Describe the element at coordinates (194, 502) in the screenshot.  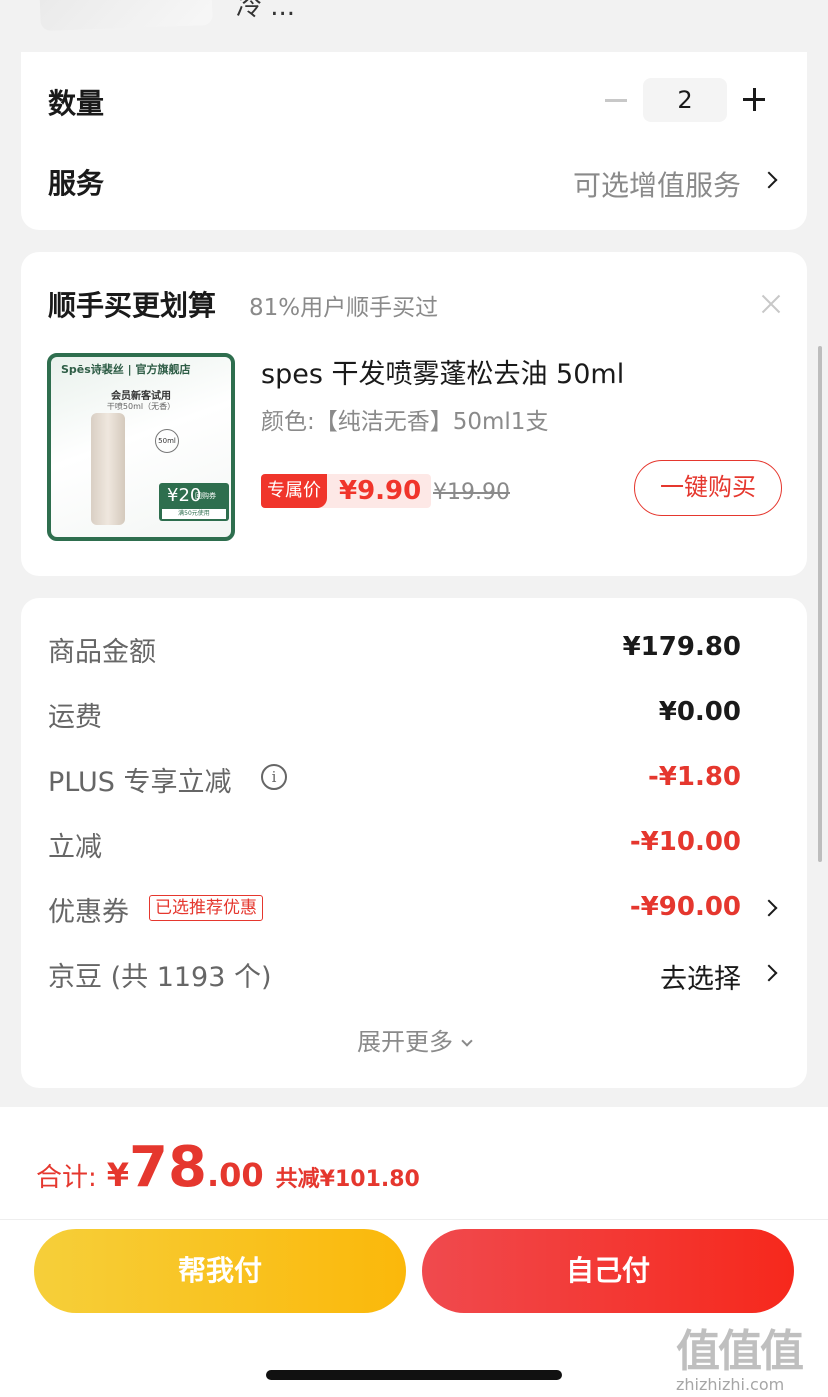
I see `product-image-coupon: ¥20 回购券 满50元使用` at that location.